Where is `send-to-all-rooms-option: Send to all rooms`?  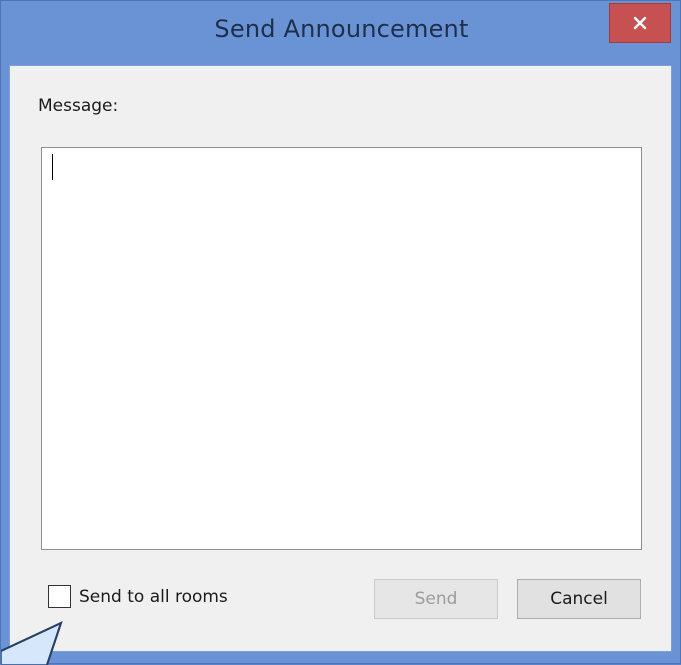
send-to-all-rooms-option: Send to all rooms is located at coordinates (138, 596).